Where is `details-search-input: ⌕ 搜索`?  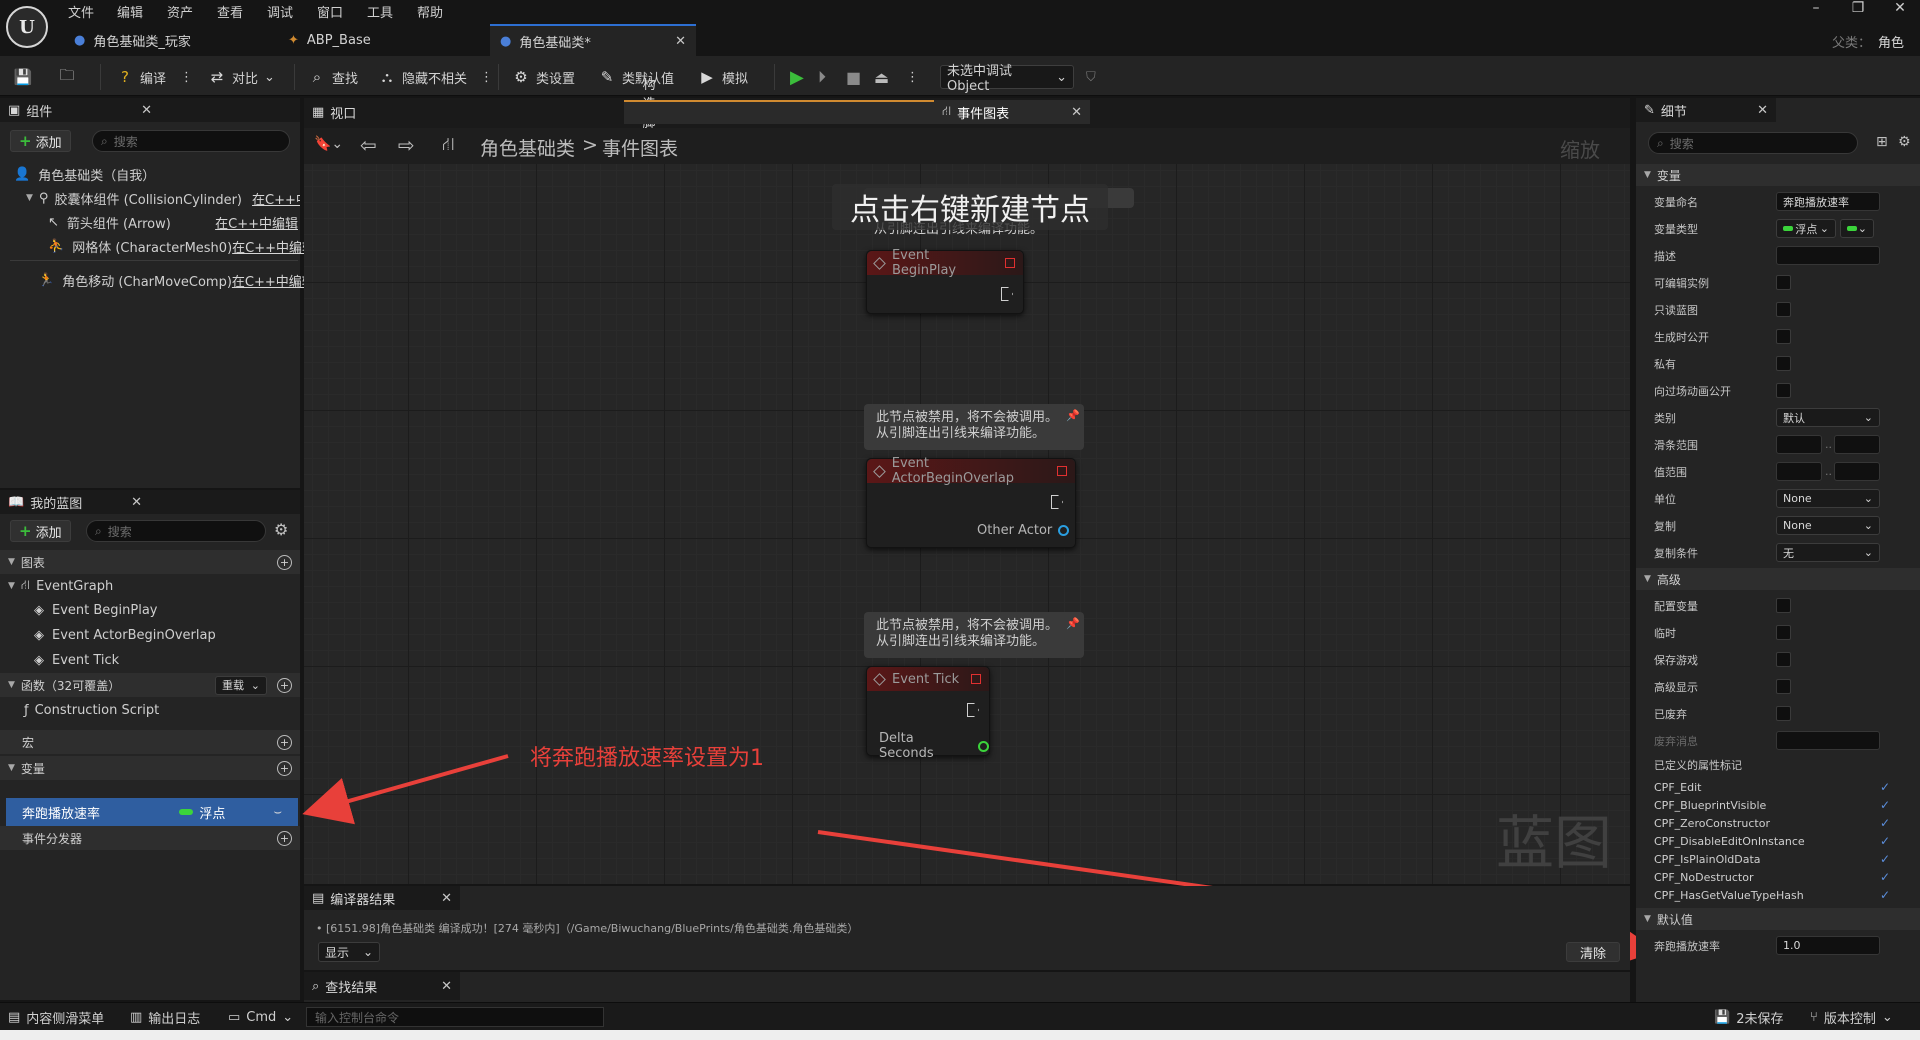 details-search-input: ⌕ 搜索 is located at coordinates (1753, 143).